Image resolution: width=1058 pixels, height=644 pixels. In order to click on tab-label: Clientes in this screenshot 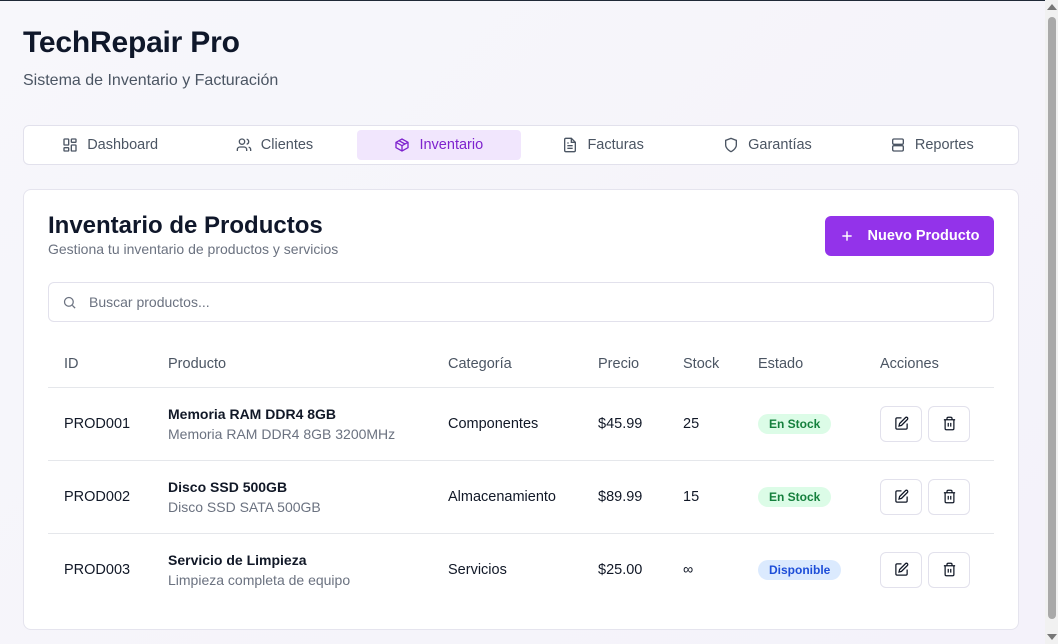, I will do `click(287, 145)`.